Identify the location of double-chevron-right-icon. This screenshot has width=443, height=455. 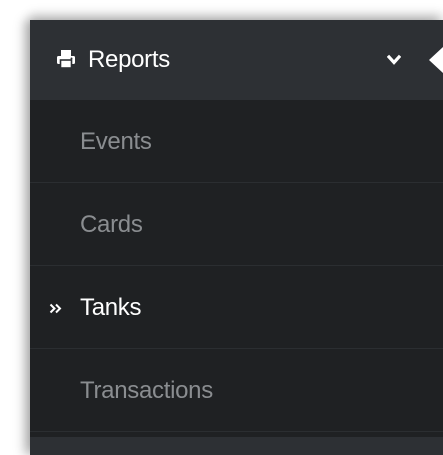
(55, 308).